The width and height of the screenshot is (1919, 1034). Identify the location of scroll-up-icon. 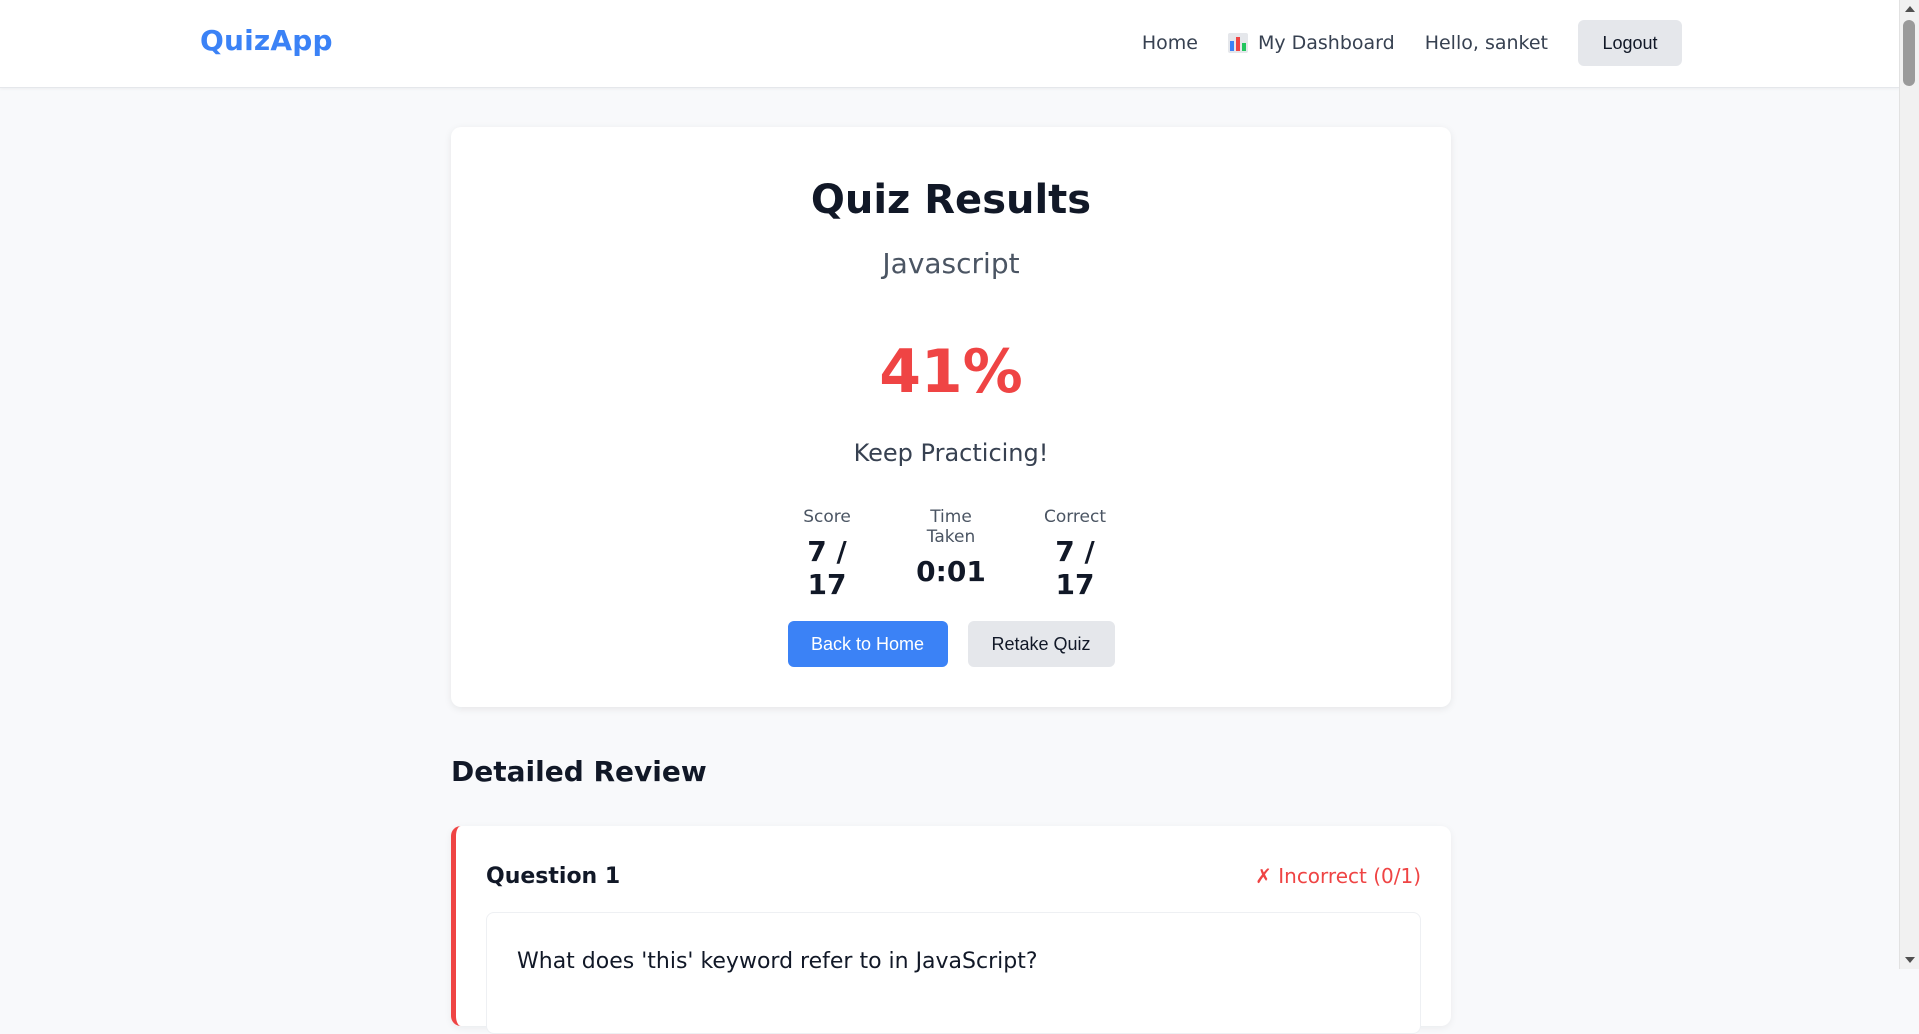
(1910, 9).